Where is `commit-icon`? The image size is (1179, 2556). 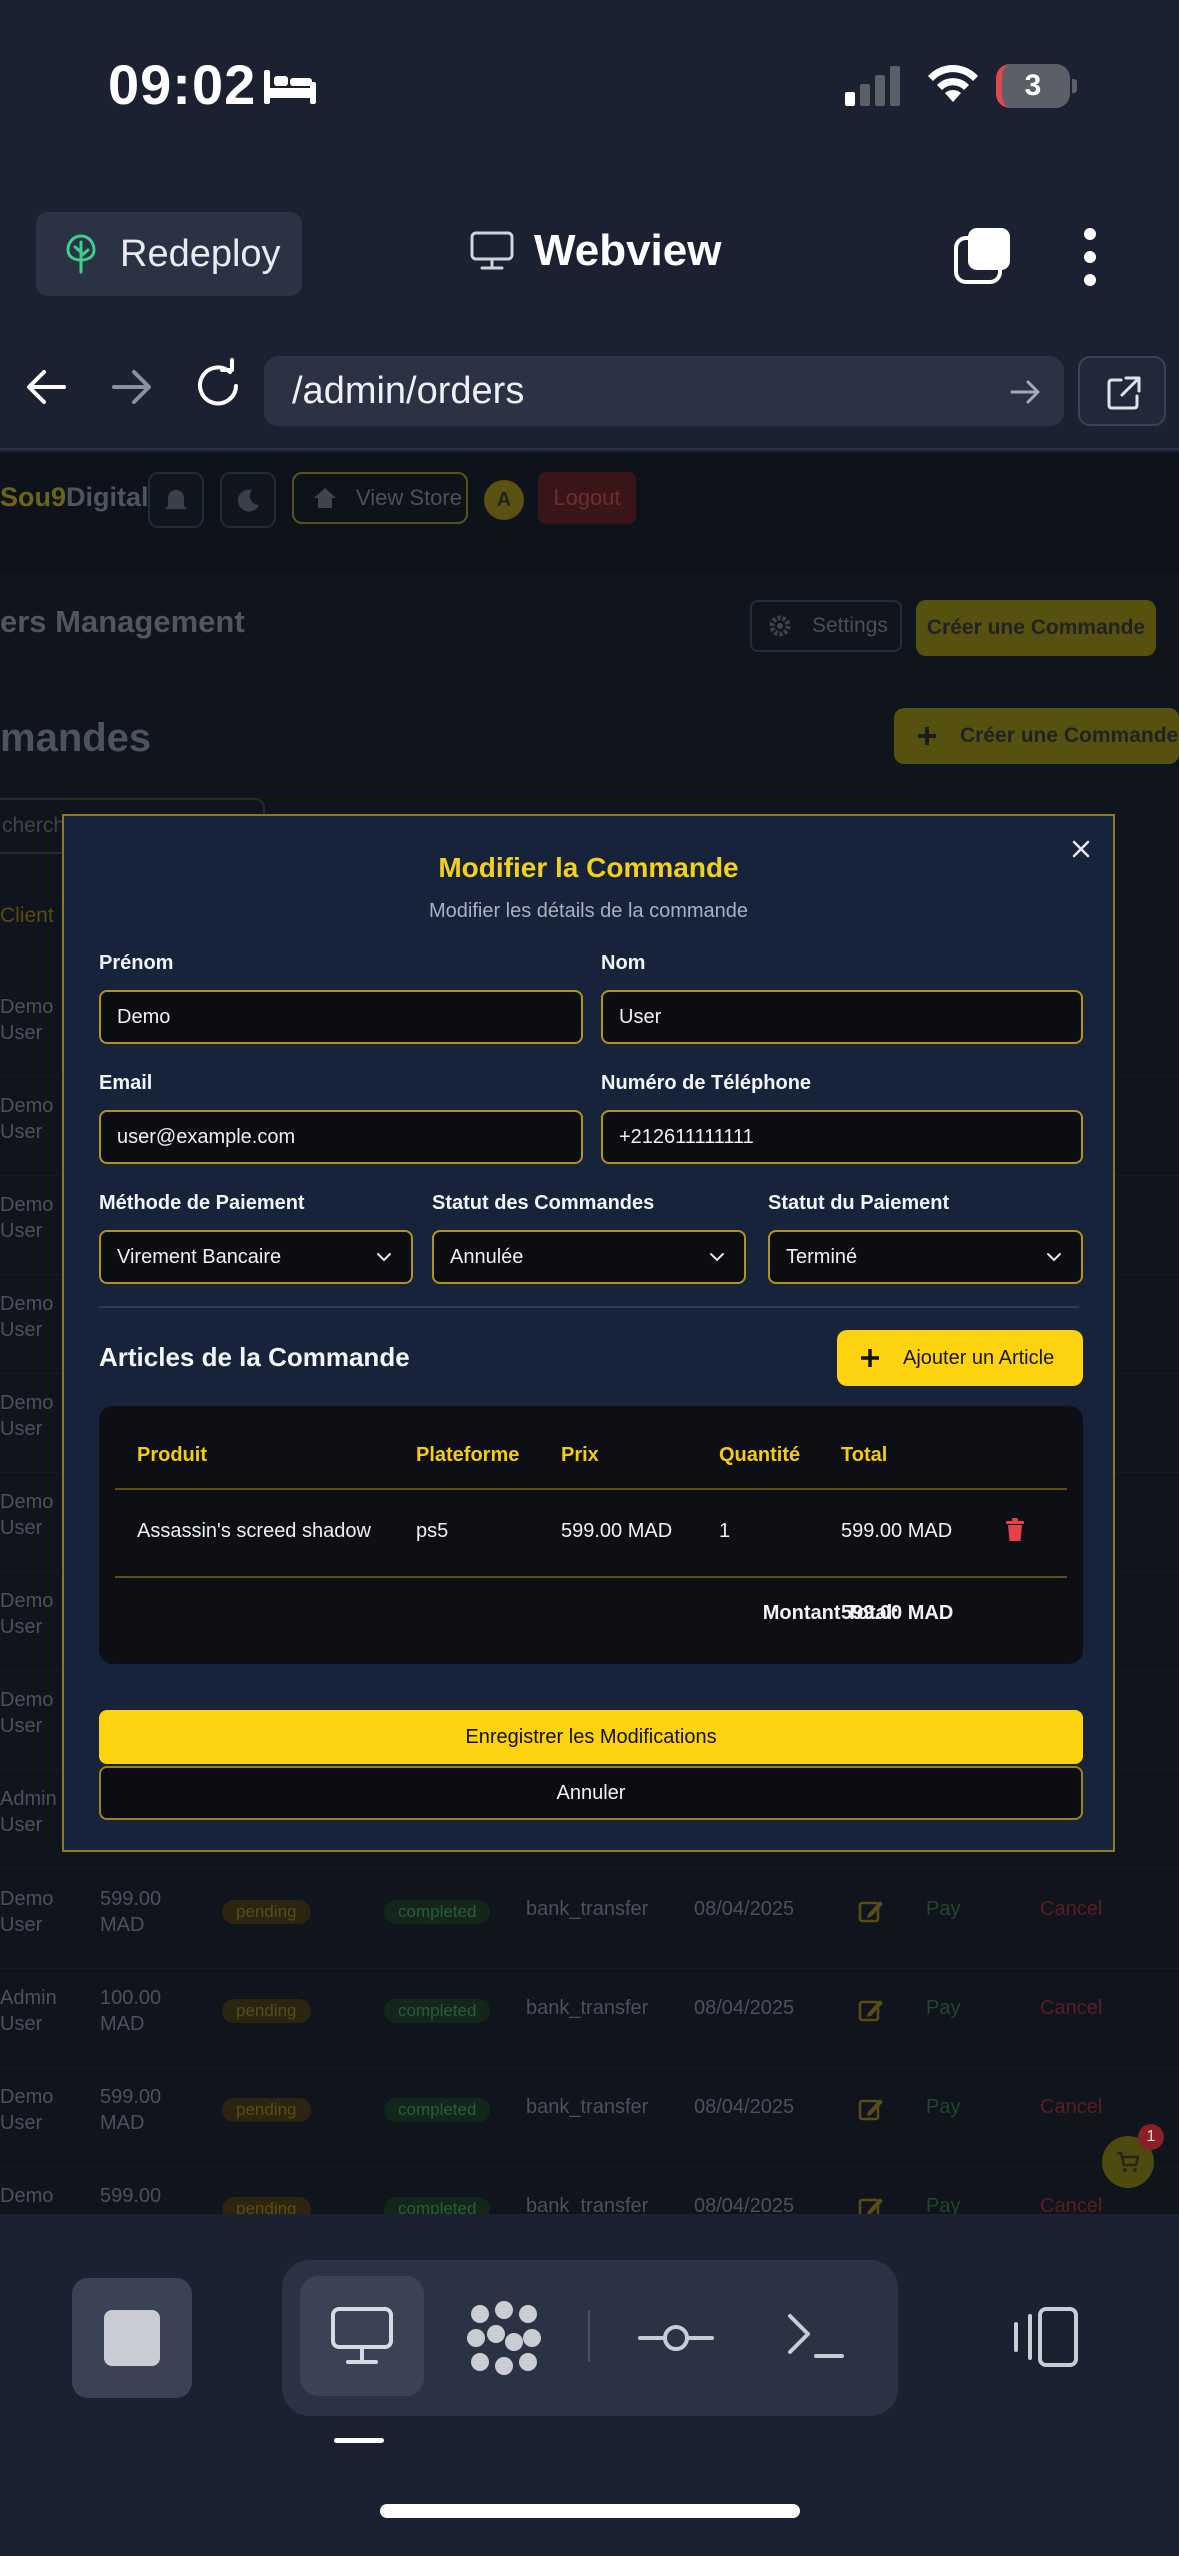 commit-icon is located at coordinates (676, 2338).